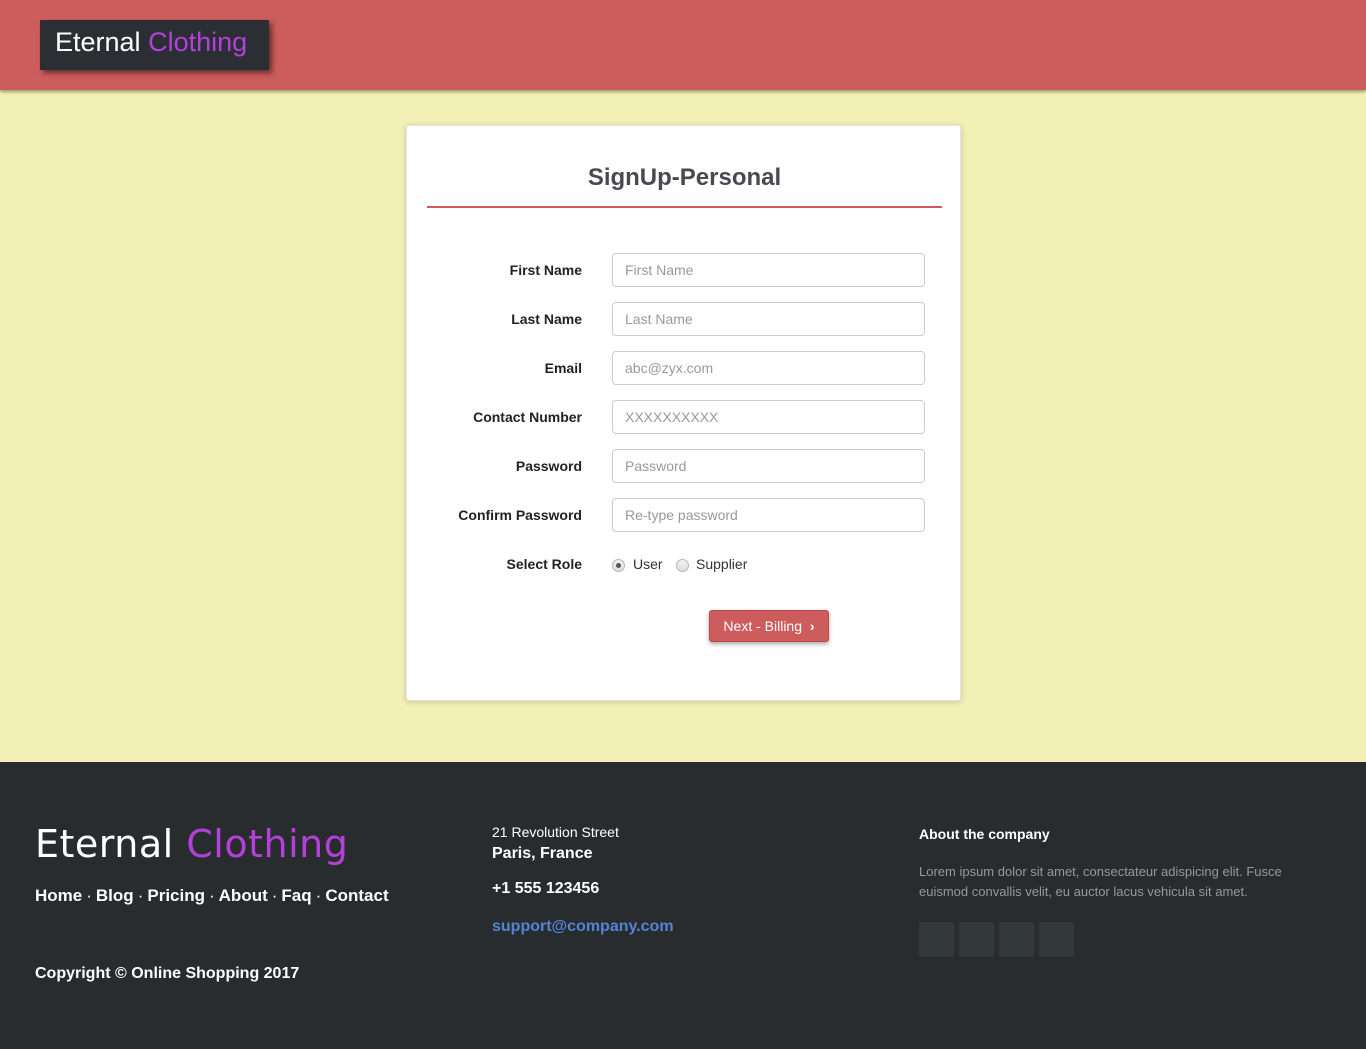  I want to click on first-name-label: First Name, so click(545, 270).